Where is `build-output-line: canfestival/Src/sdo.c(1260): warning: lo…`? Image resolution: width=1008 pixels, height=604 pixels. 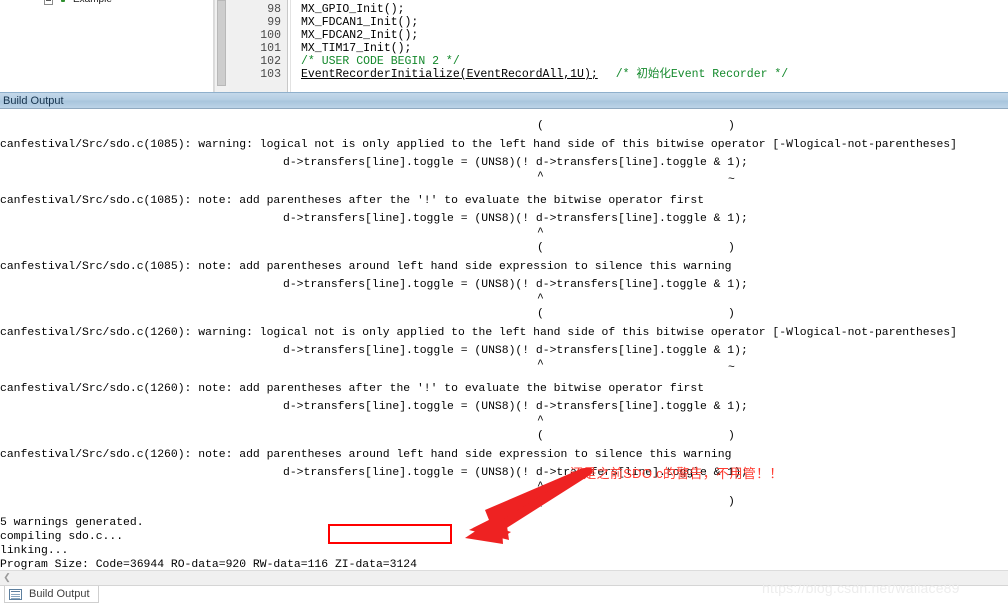
build-output-line: canfestival/Src/sdo.c(1260): warning: lo… is located at coordinates (478, 333).